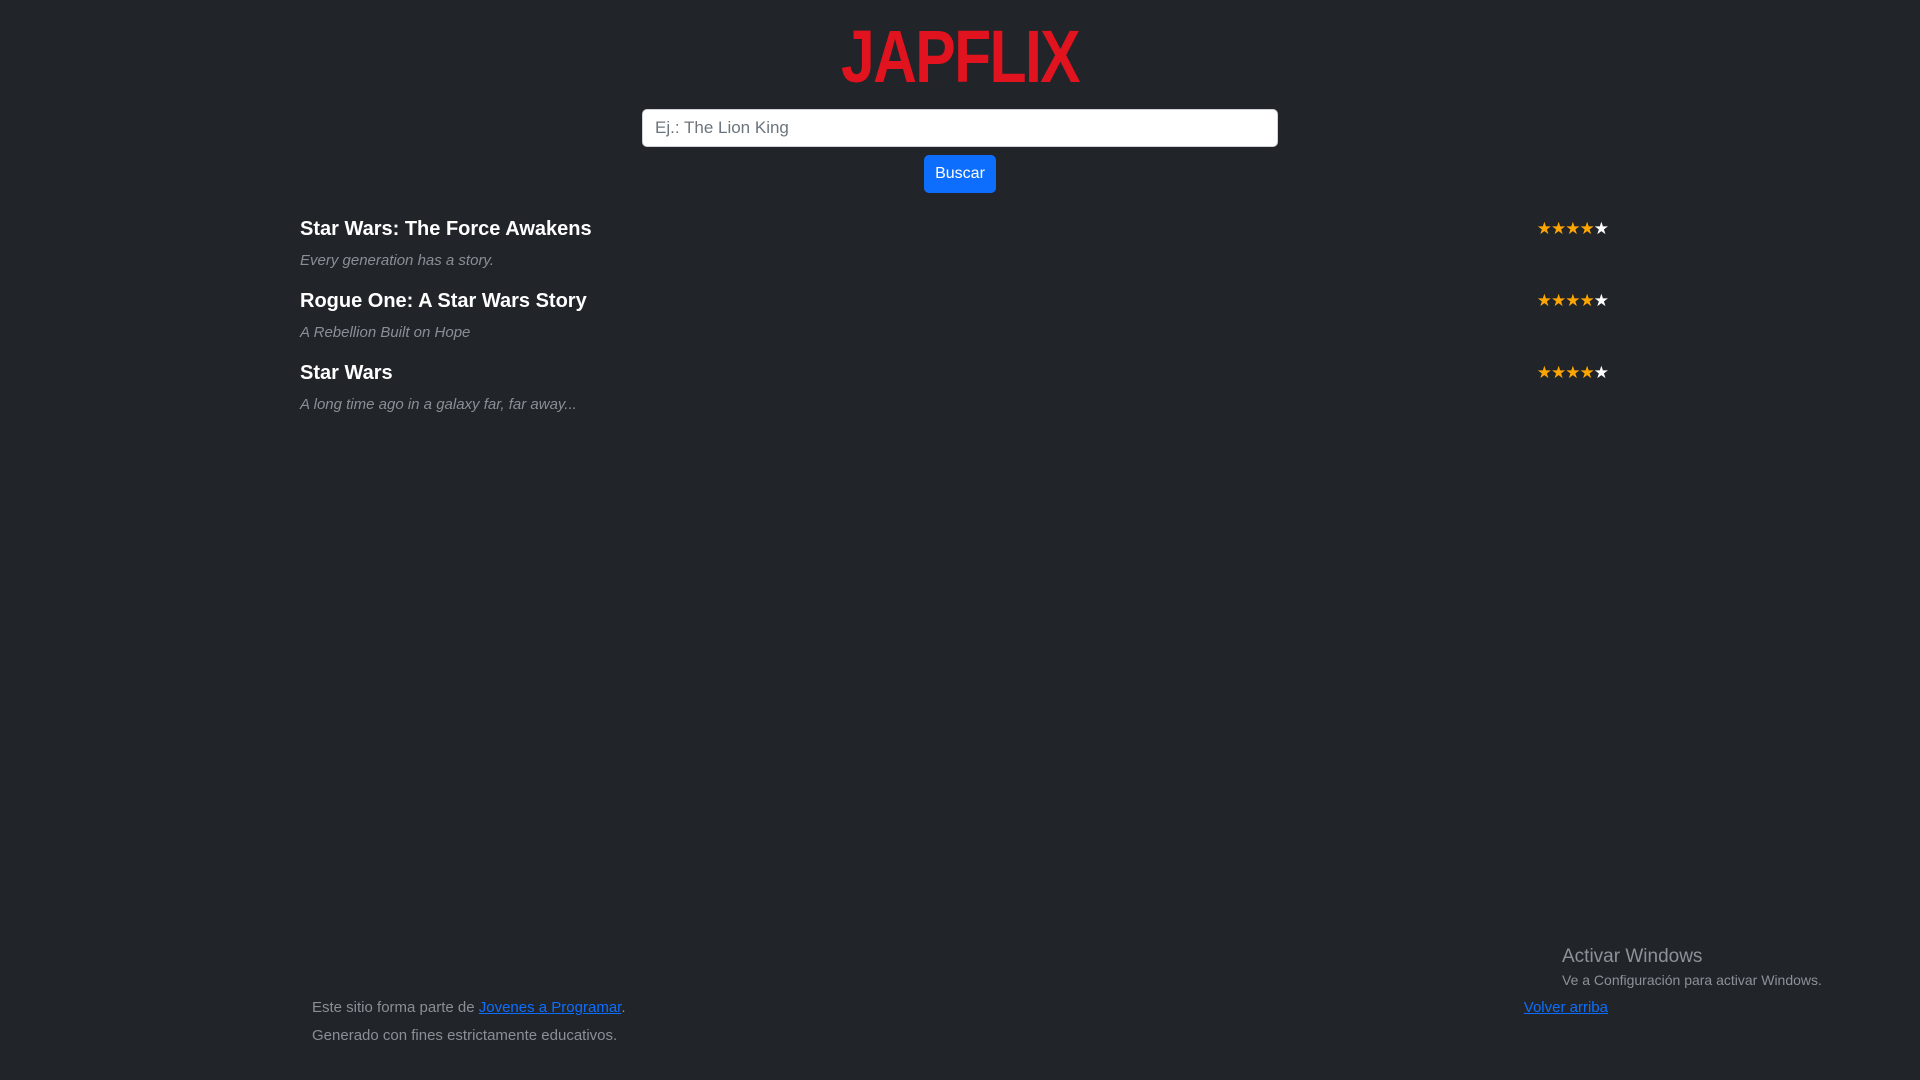  Describe the element at coordinates (960, 56) in the screenshot. I see `japflix-logo: JAPFLIX` at that location.